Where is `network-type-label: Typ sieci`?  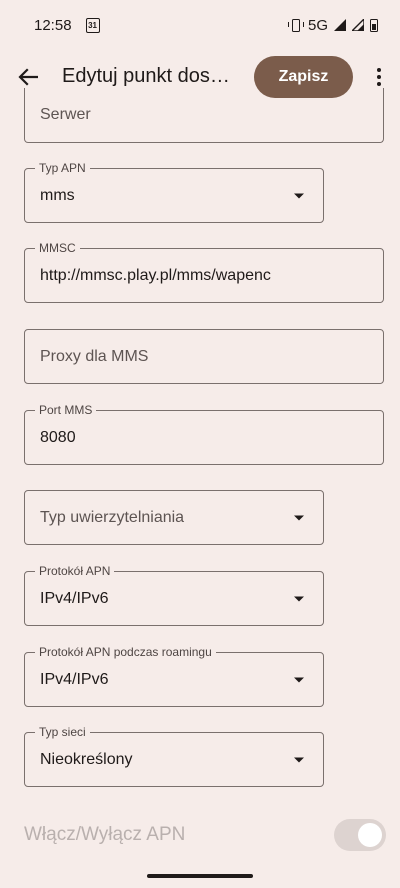 network-type-label: Typ sieci is located at coordinates (62, 732).